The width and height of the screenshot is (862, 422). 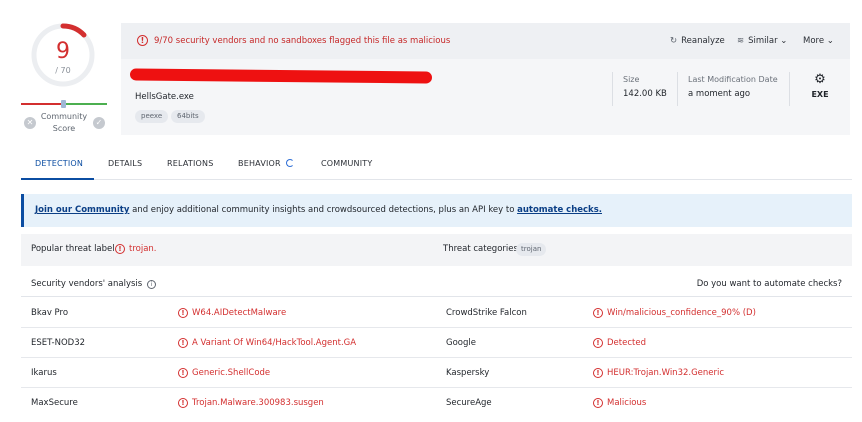 I want to click on active-tab-indicator, so click(x=57, y=179).